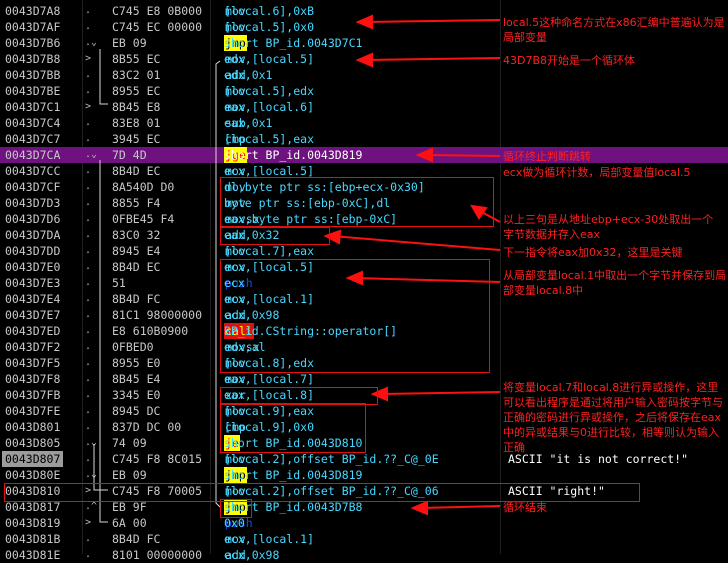 This screenshot has height=563, width=728. What do you see at coordinates (569, 60) in the screenshot?
I see `annotation-loop-start: 43D7B8开始是一个循环体` at bounding box center [569, 60].